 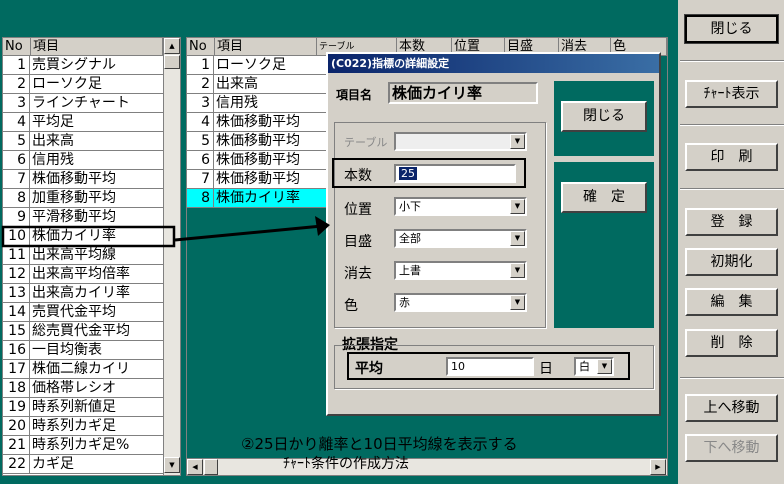 What do you see at coordinates (460, 270) in the screenshot?
I see `erase-combo: 上書 ▼` at bounding box center [460, 270].